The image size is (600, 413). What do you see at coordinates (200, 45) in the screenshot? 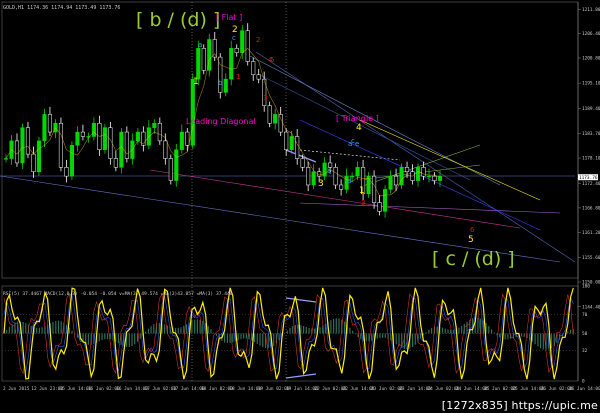
I see `wave-label: a` at bounding box center [200, 45].